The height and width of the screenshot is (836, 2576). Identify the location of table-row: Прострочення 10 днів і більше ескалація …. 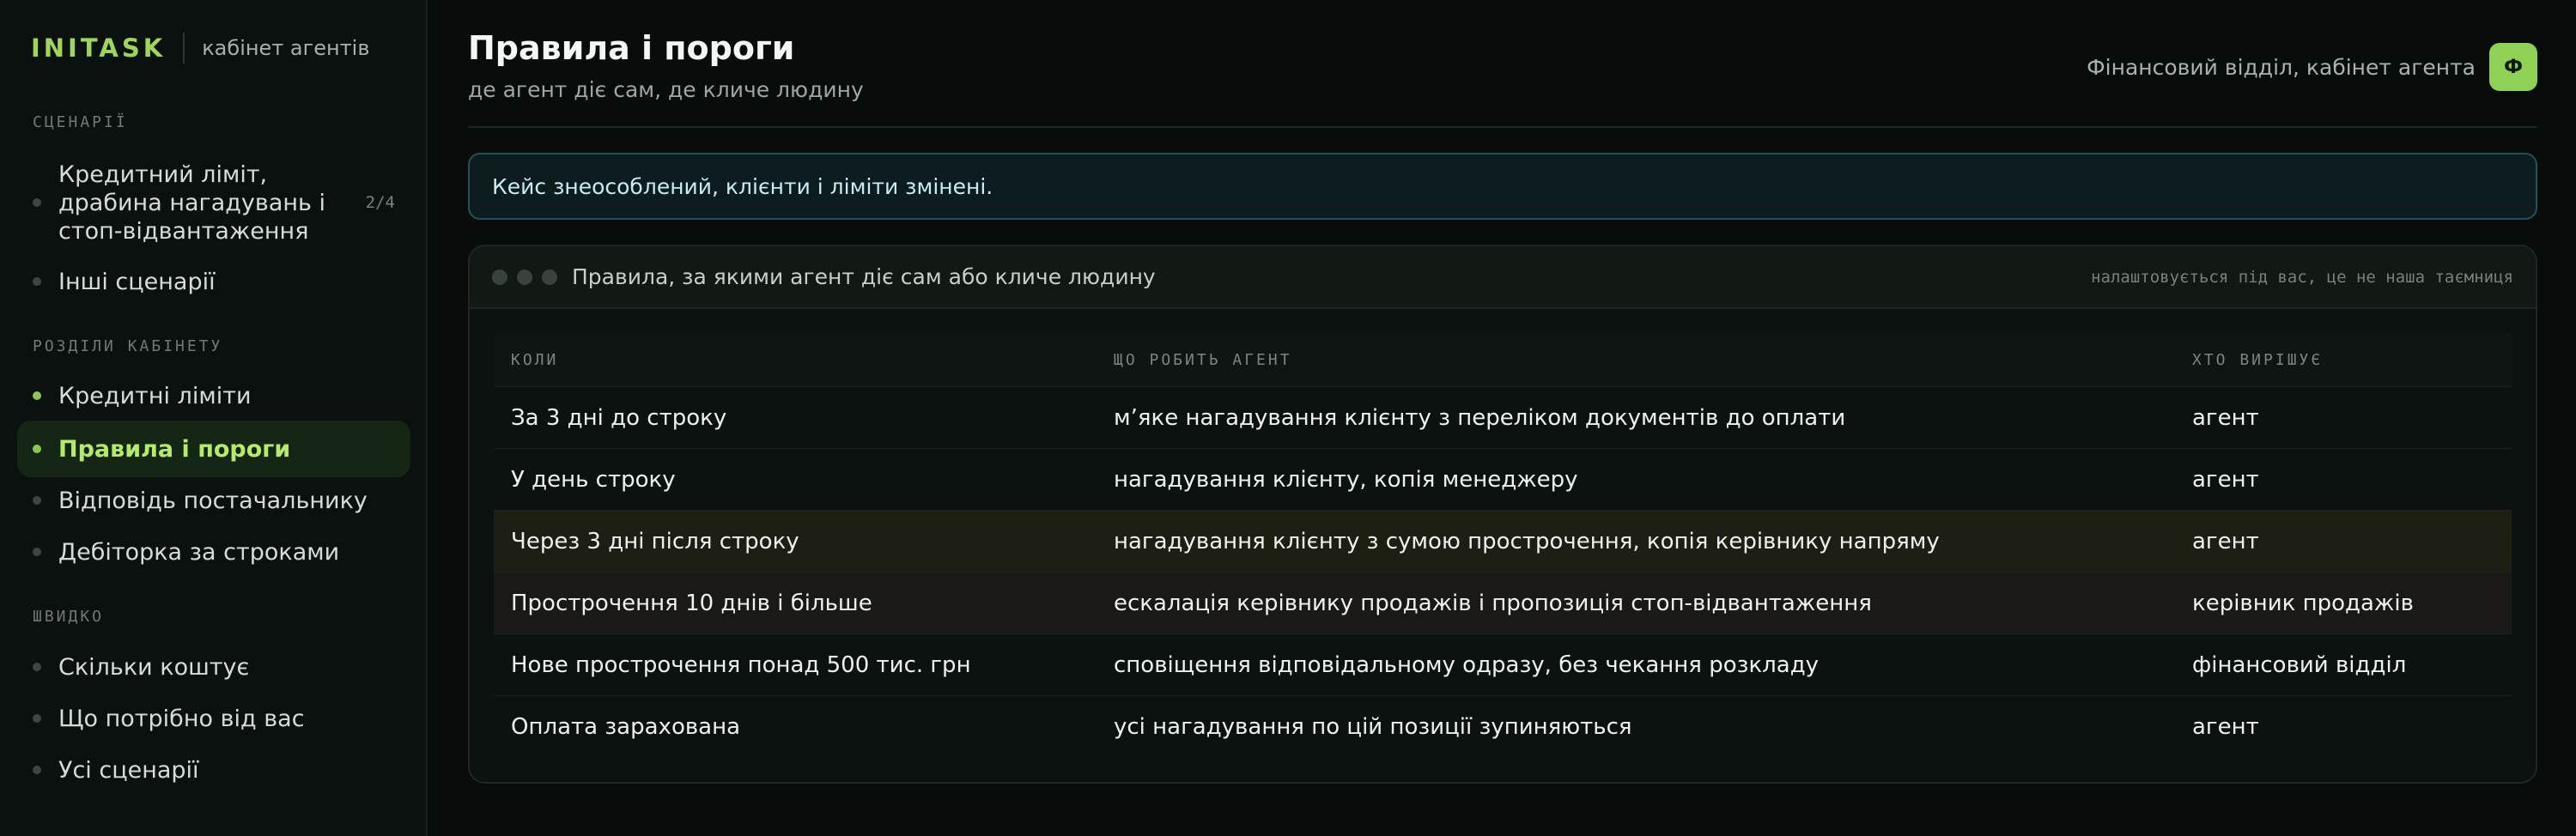
(1503, 603).